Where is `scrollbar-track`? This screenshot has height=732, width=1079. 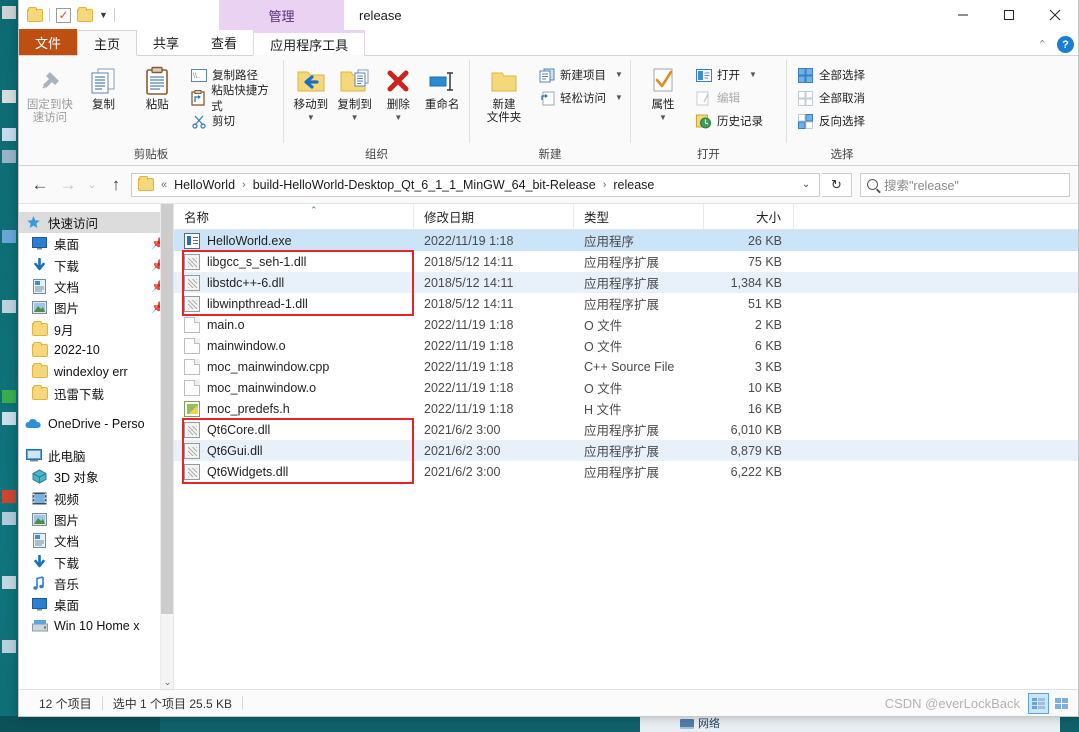
scrollbar-track is located at coordinates (167, 644).